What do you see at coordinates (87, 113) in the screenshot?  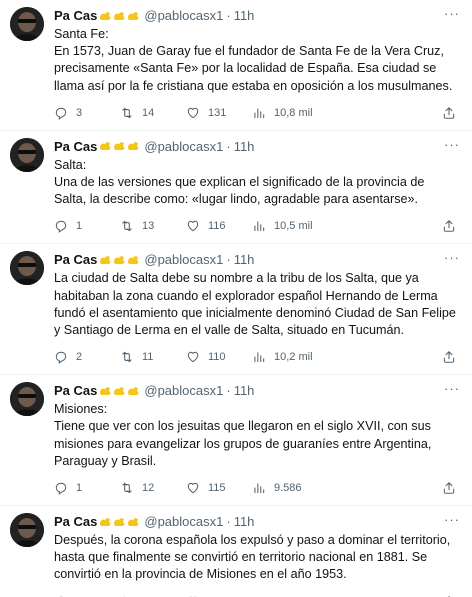 I see `reply-button: 3` at bounding box center [87, 113].